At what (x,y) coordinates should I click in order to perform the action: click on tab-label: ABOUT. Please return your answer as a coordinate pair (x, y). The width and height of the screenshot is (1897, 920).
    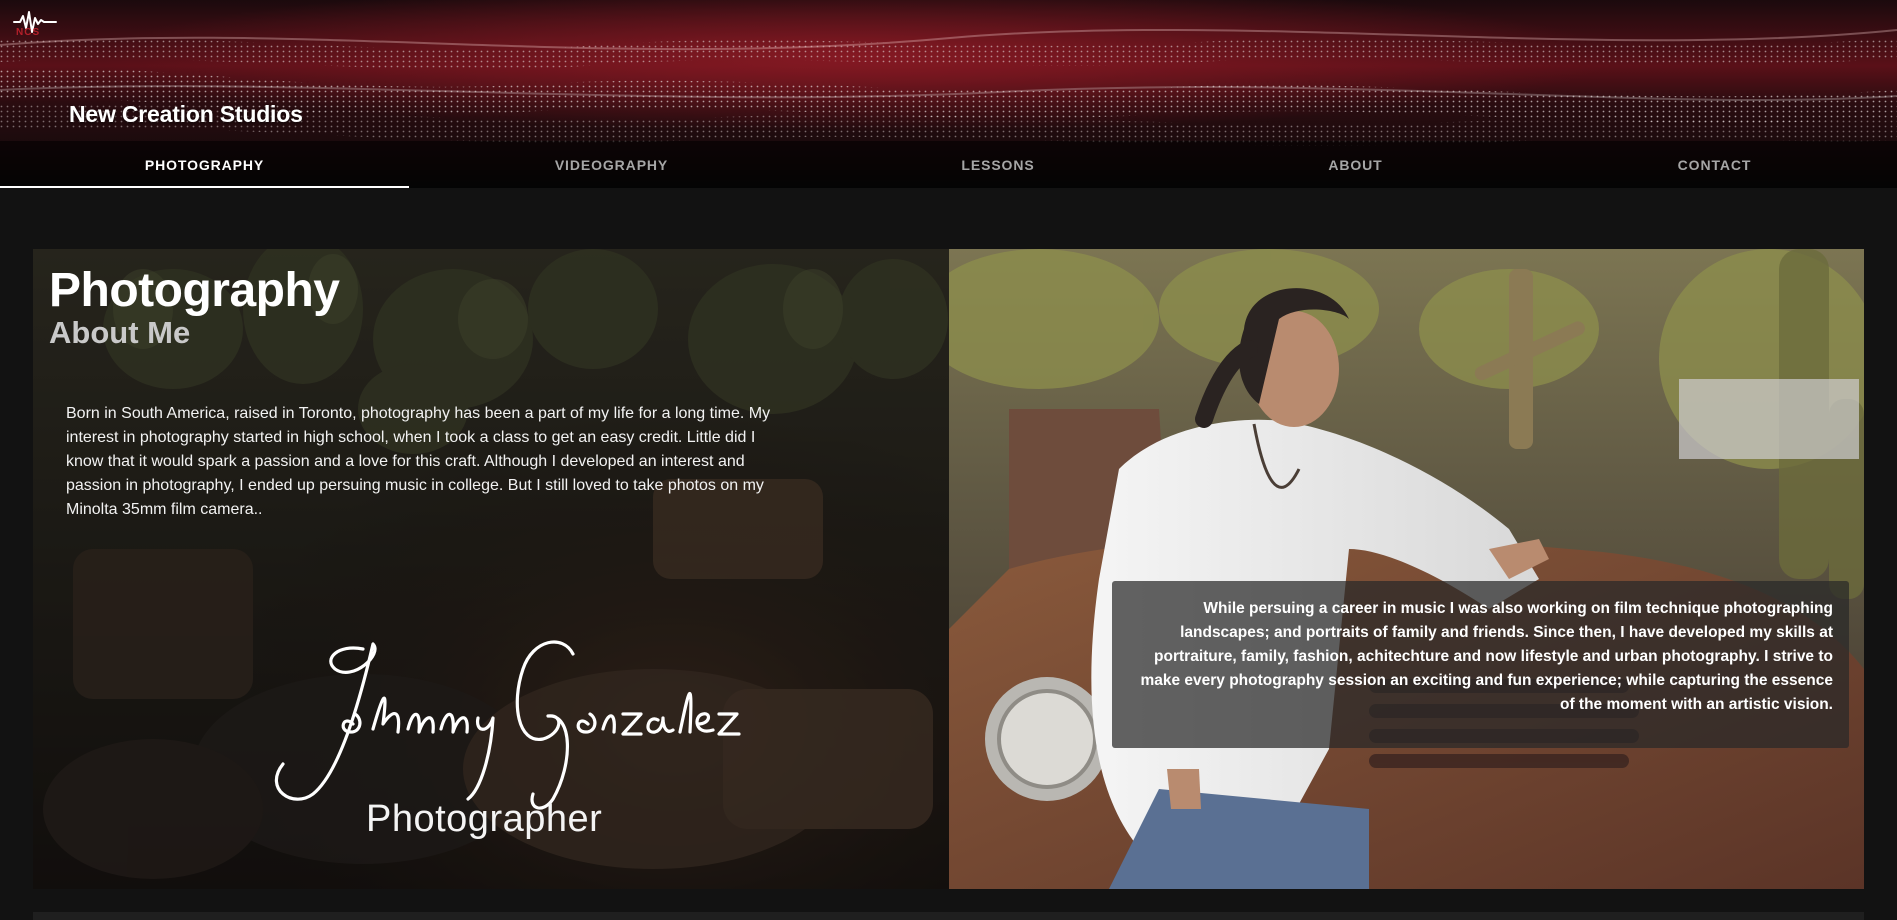
    Looking at the image, I should click on (1355, 164).